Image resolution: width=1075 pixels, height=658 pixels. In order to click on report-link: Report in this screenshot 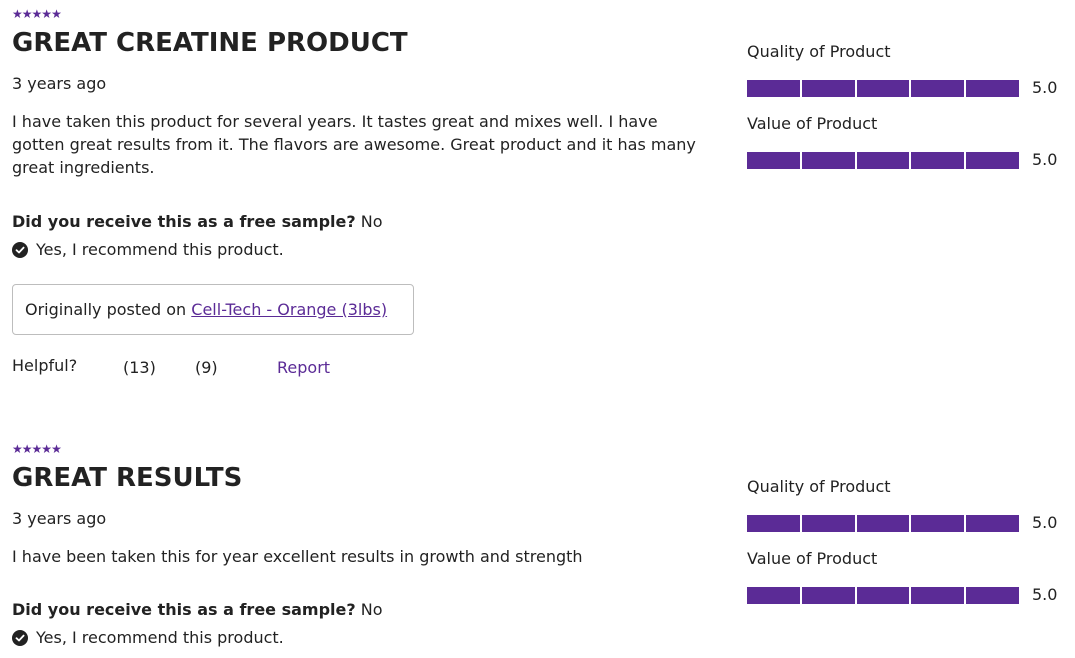, I will do `click(303, 368)`.